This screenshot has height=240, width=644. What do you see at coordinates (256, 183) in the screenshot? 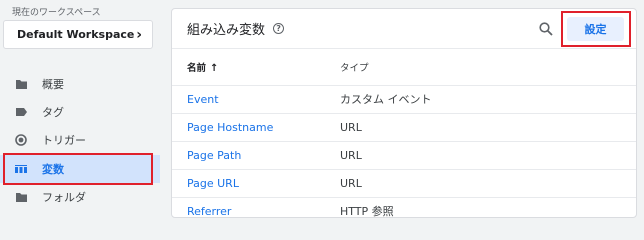
I see `variable-name-link: Page URL` at bounding box center [256, 183].